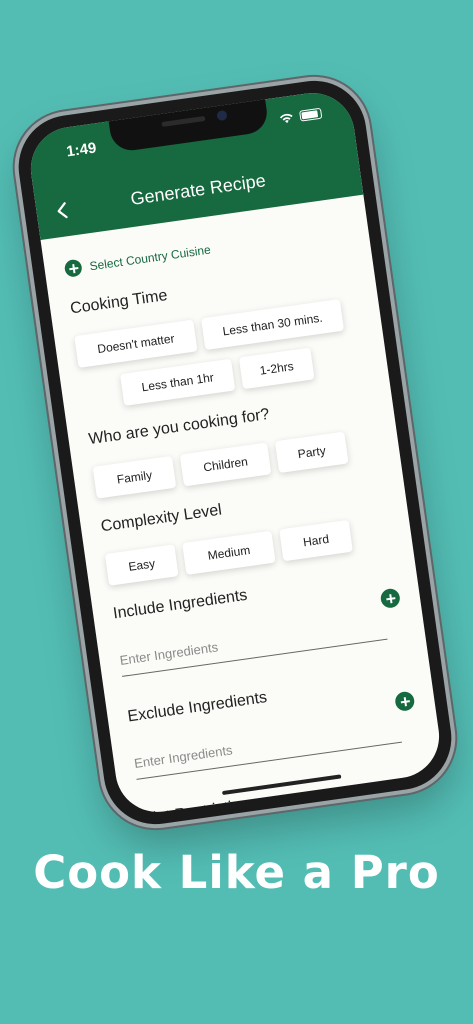  Describe the element at coordinates (273, 324) in the screenshot. I see `cooking-time-option: Less than 30 mins.` at that location.